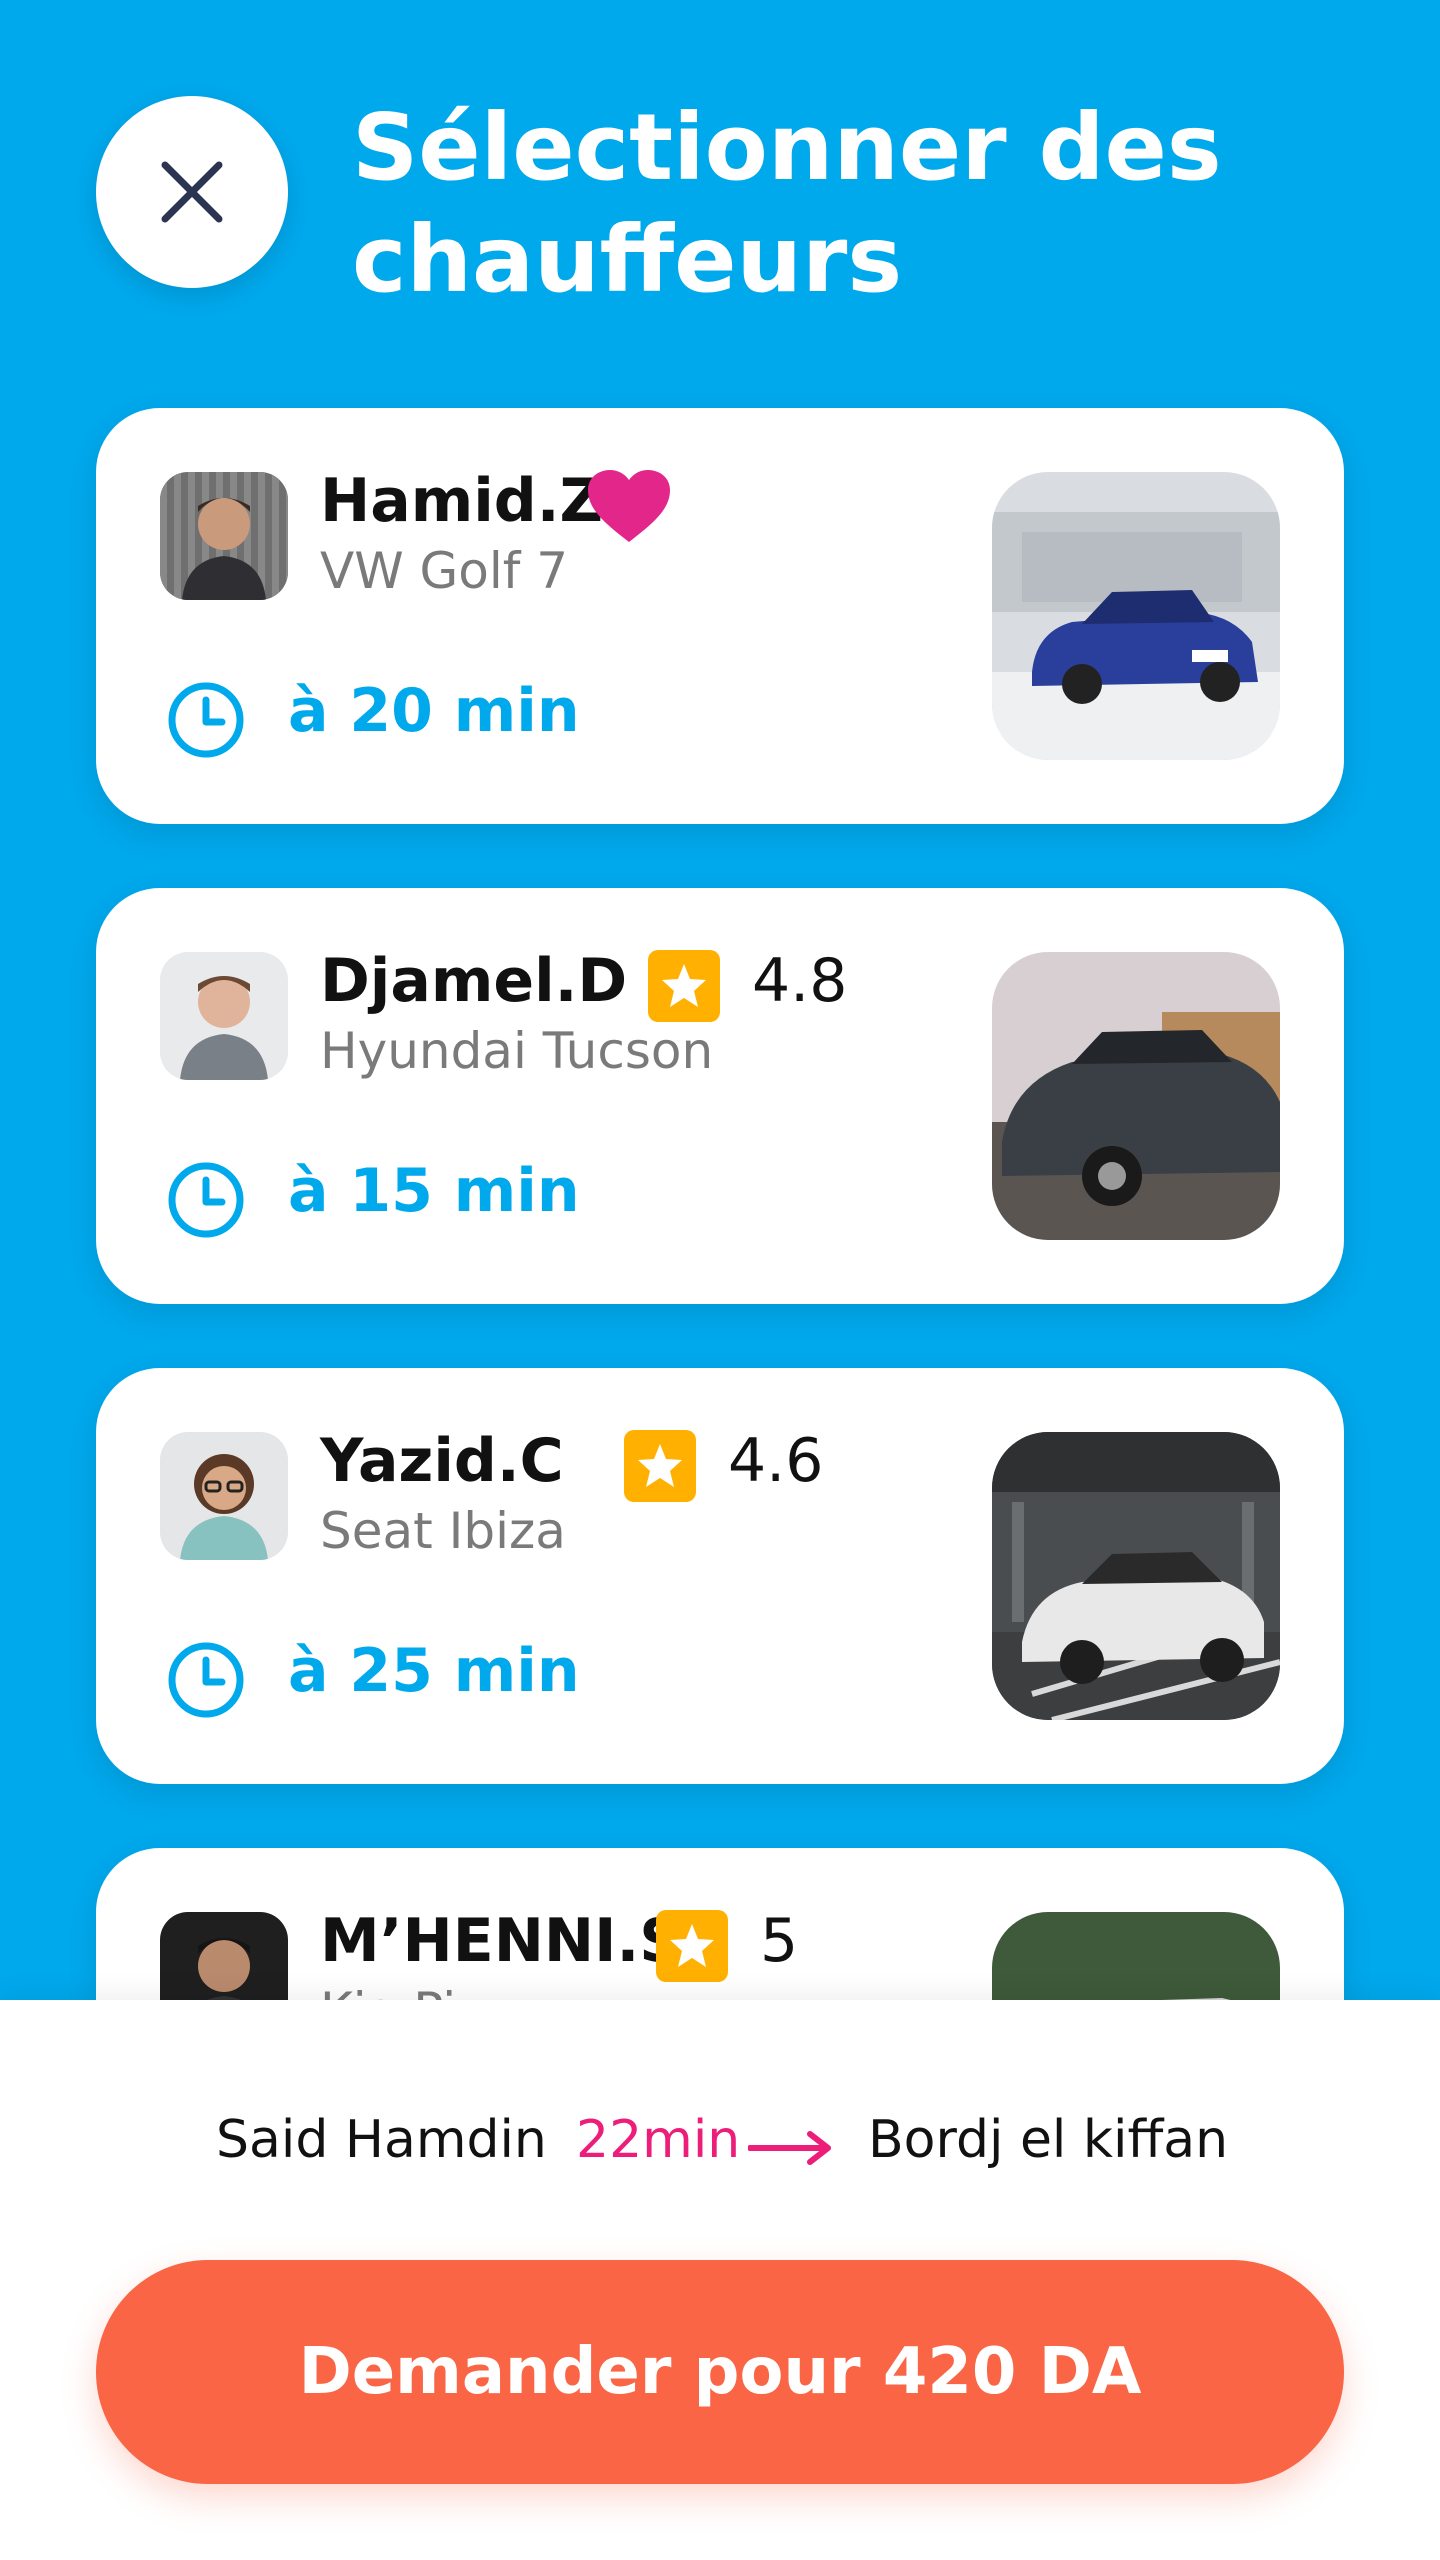 This screenshot has height=2560, width=1440. Describe the element at coordinates (443, 1531) in the screenshot. I see `car-model: Seat Ibiza` at that location.